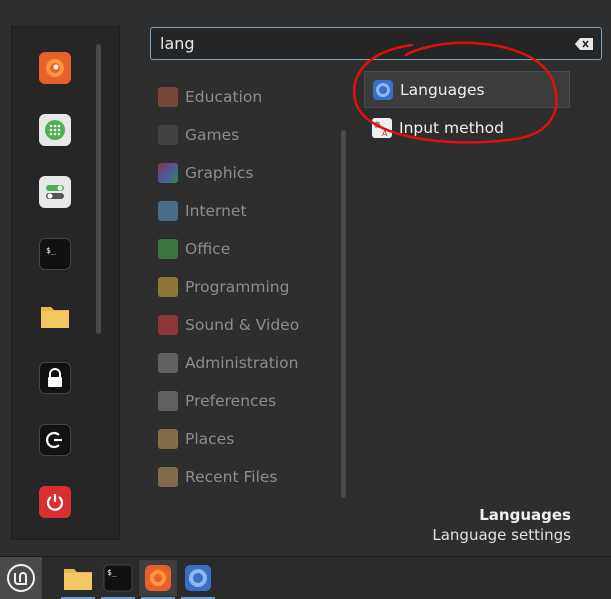 This screenshot has width=611, height=599. Describe the element at coordinates (168, 325) in the screenshot. I see `sound-video-icon` at that location.